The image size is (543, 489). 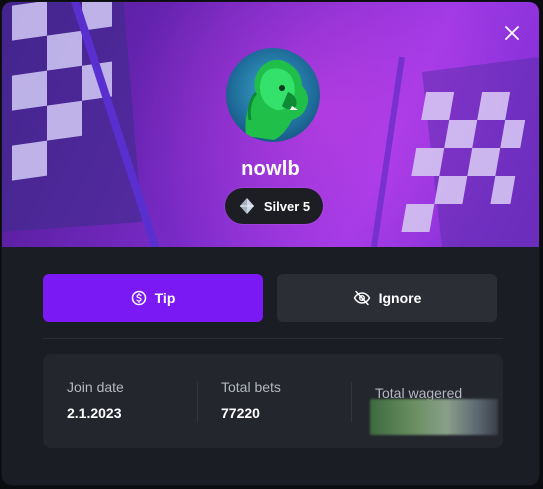 What do you see at coordinates (246, 206) in the screenshot?
I see `diamond-rank-icon` at bounding box center [246, 206].